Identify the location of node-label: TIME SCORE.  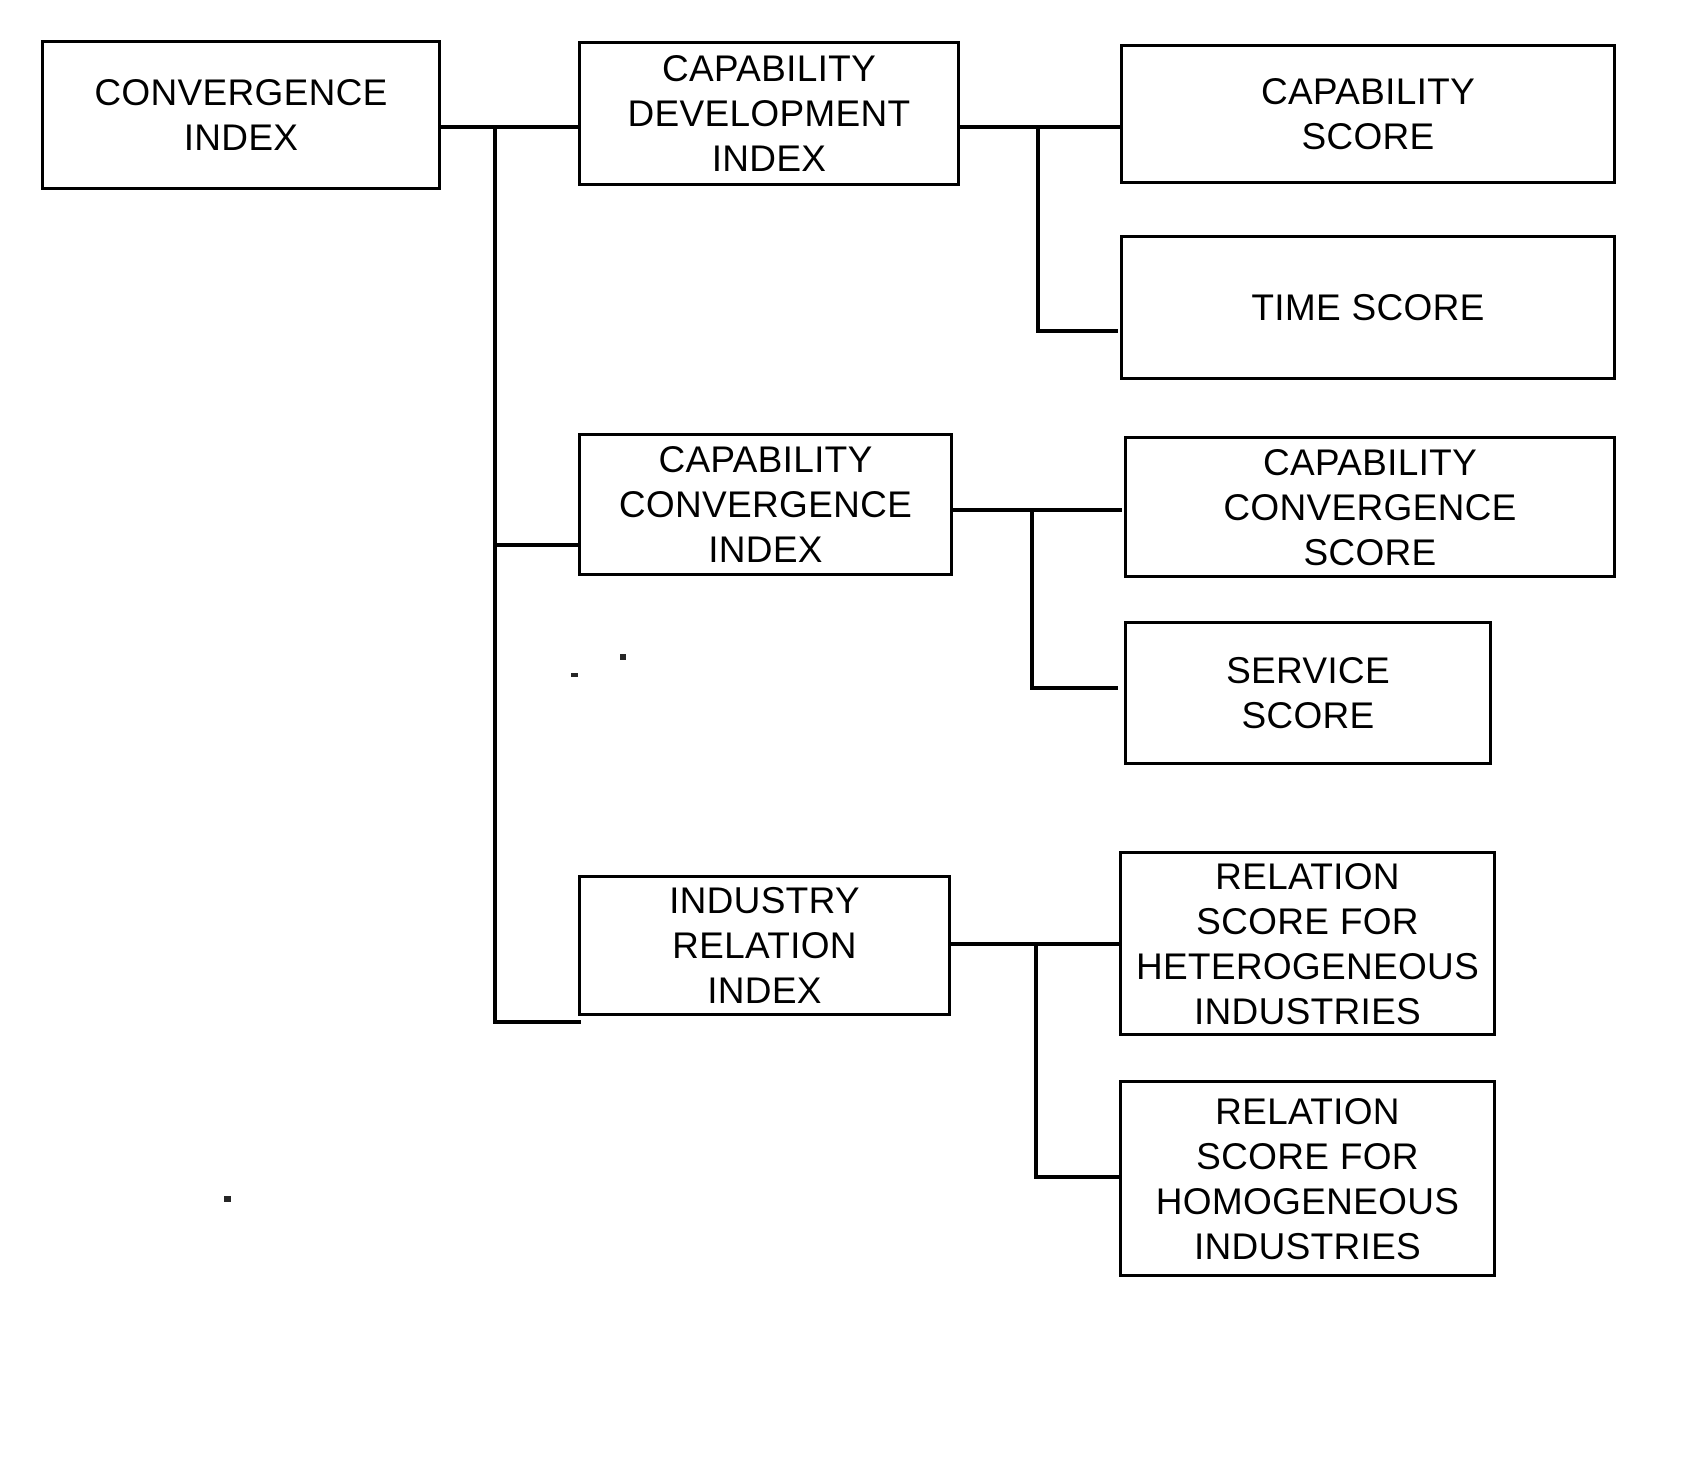
(1368, 307).